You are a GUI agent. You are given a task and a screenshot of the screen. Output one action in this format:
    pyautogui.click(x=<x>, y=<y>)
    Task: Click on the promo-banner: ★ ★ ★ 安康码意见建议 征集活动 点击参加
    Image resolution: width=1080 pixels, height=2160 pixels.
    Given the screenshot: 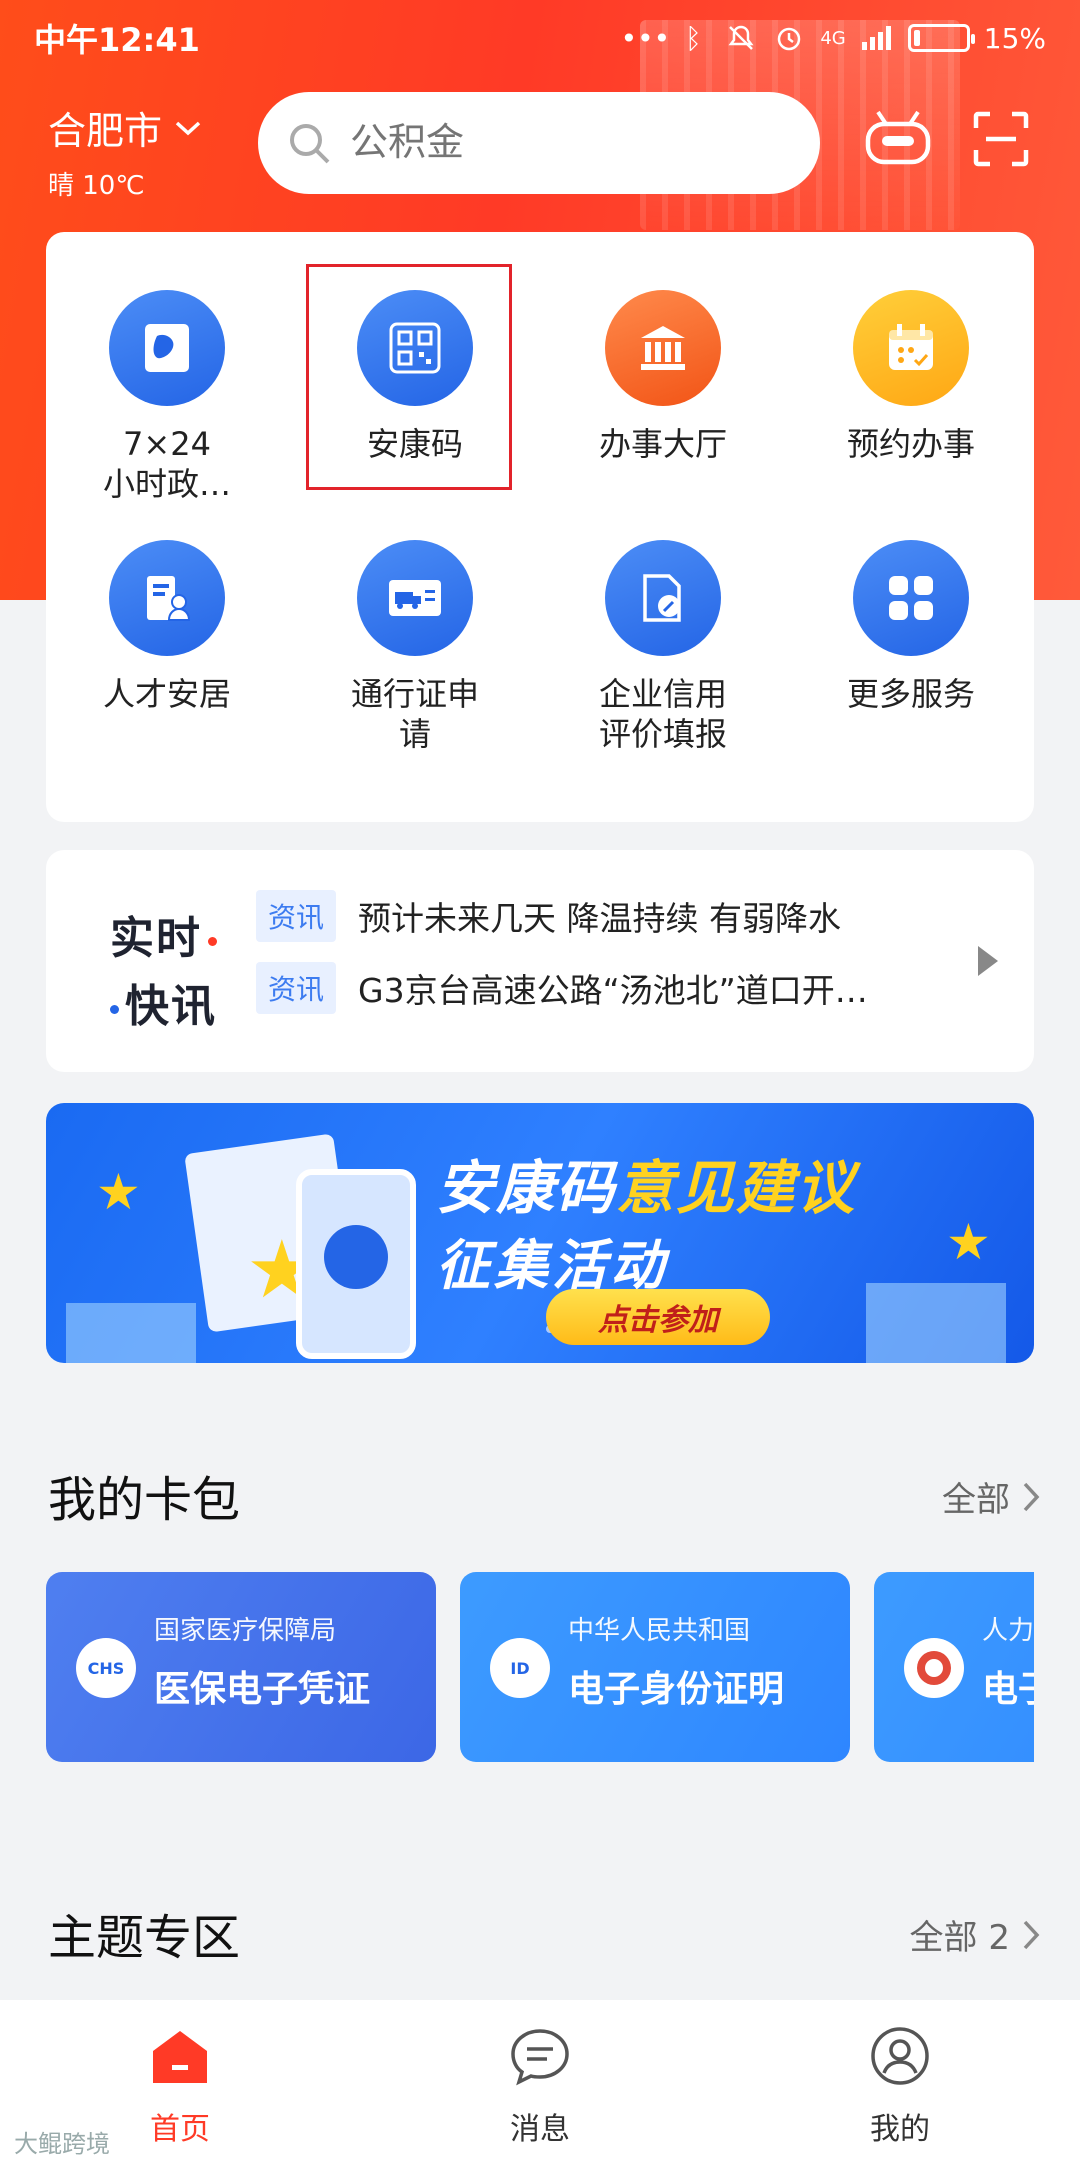 What is the action you would take?
    pyautogui.click(x=540, y=1233)
    